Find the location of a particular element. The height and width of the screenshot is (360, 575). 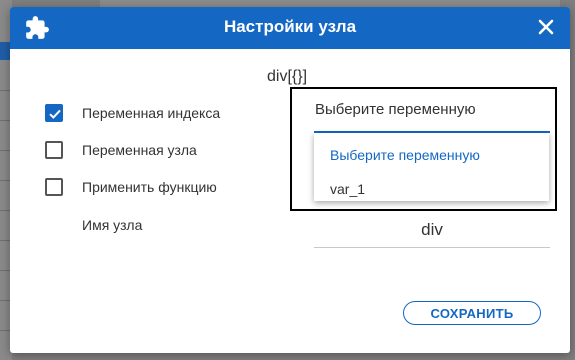

background-checkbox is located at coordinates (5, 51).